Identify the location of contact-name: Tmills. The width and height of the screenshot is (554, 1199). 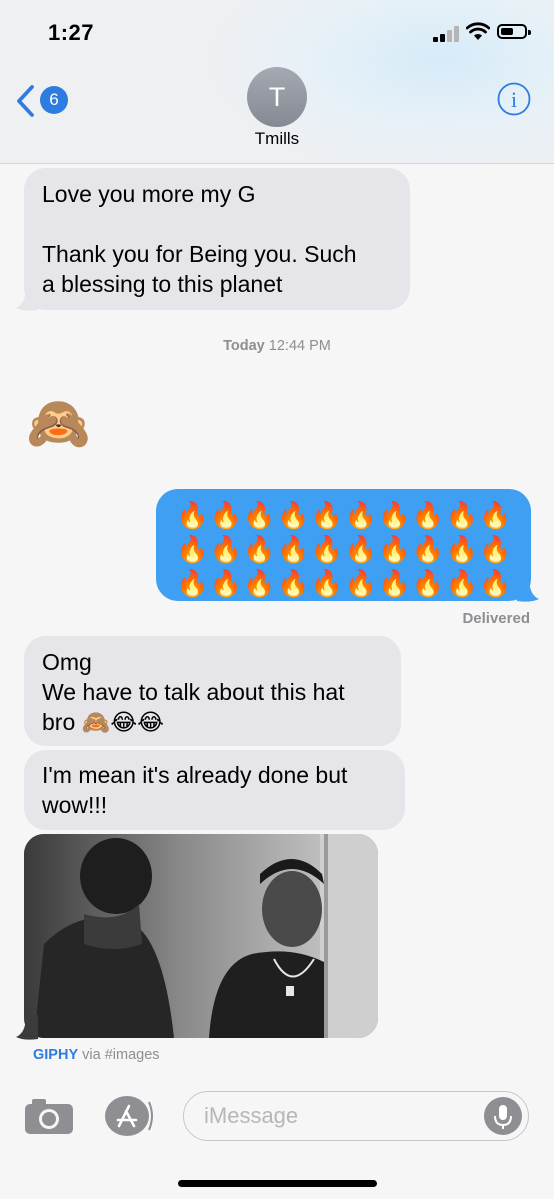
(277, 139).